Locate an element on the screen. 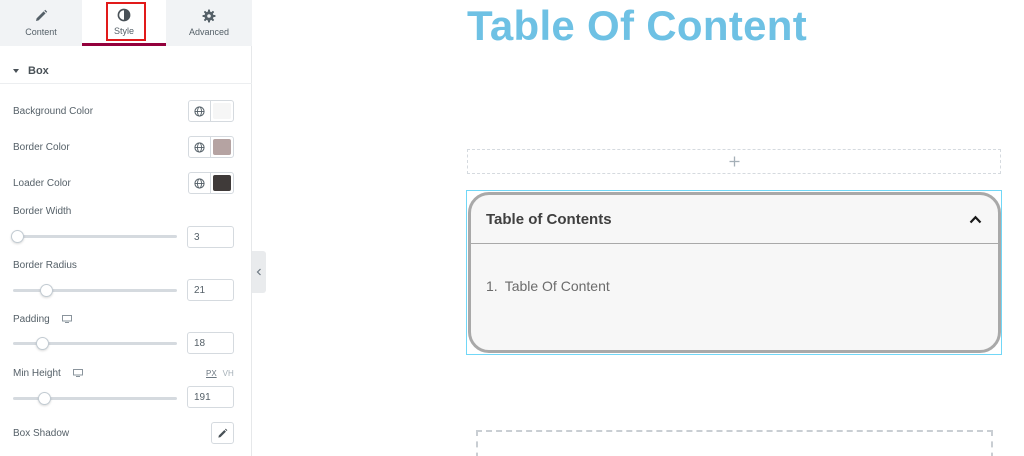 The height and width of the screenshot is (456, 1024). gear-icon is located at coordinates (209, 16).